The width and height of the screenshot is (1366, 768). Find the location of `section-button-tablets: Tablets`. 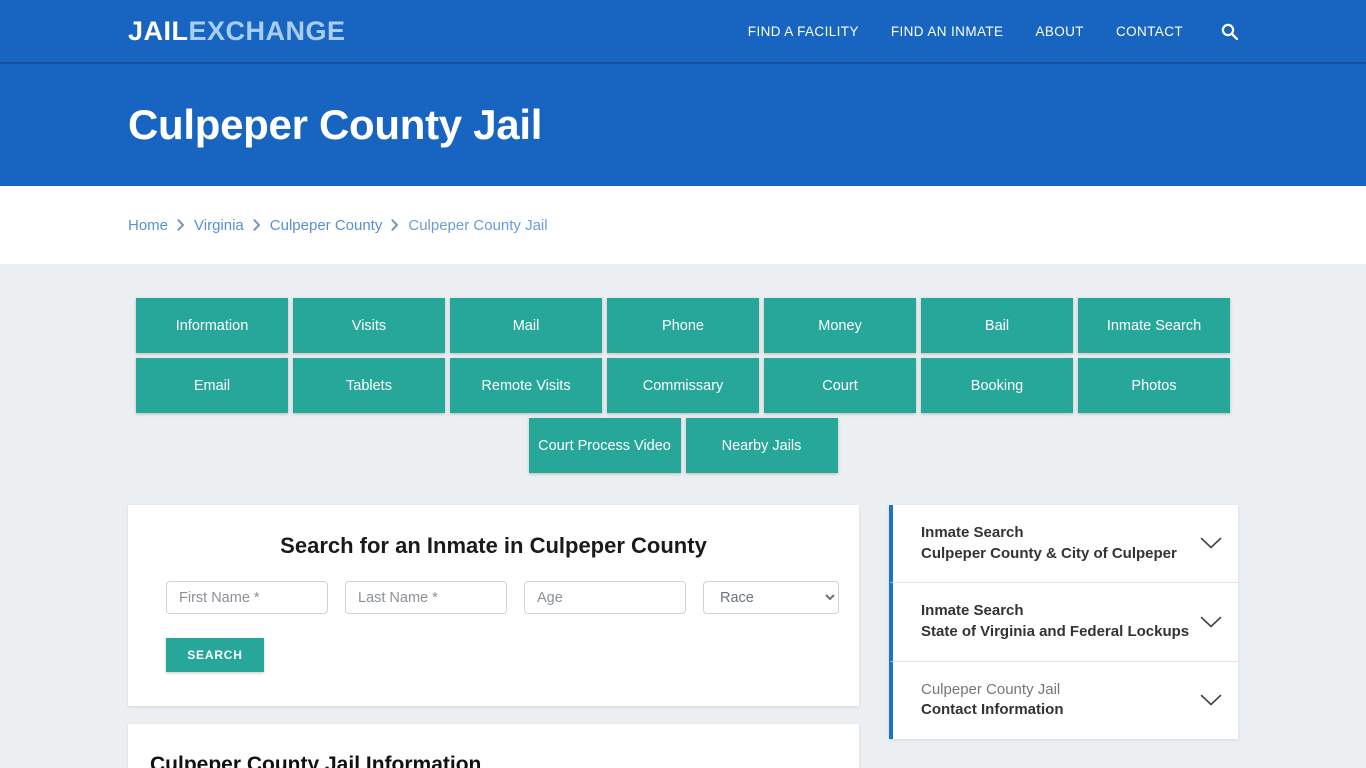

section-button-tablets: Tablets is located at coordinates (369, 385).